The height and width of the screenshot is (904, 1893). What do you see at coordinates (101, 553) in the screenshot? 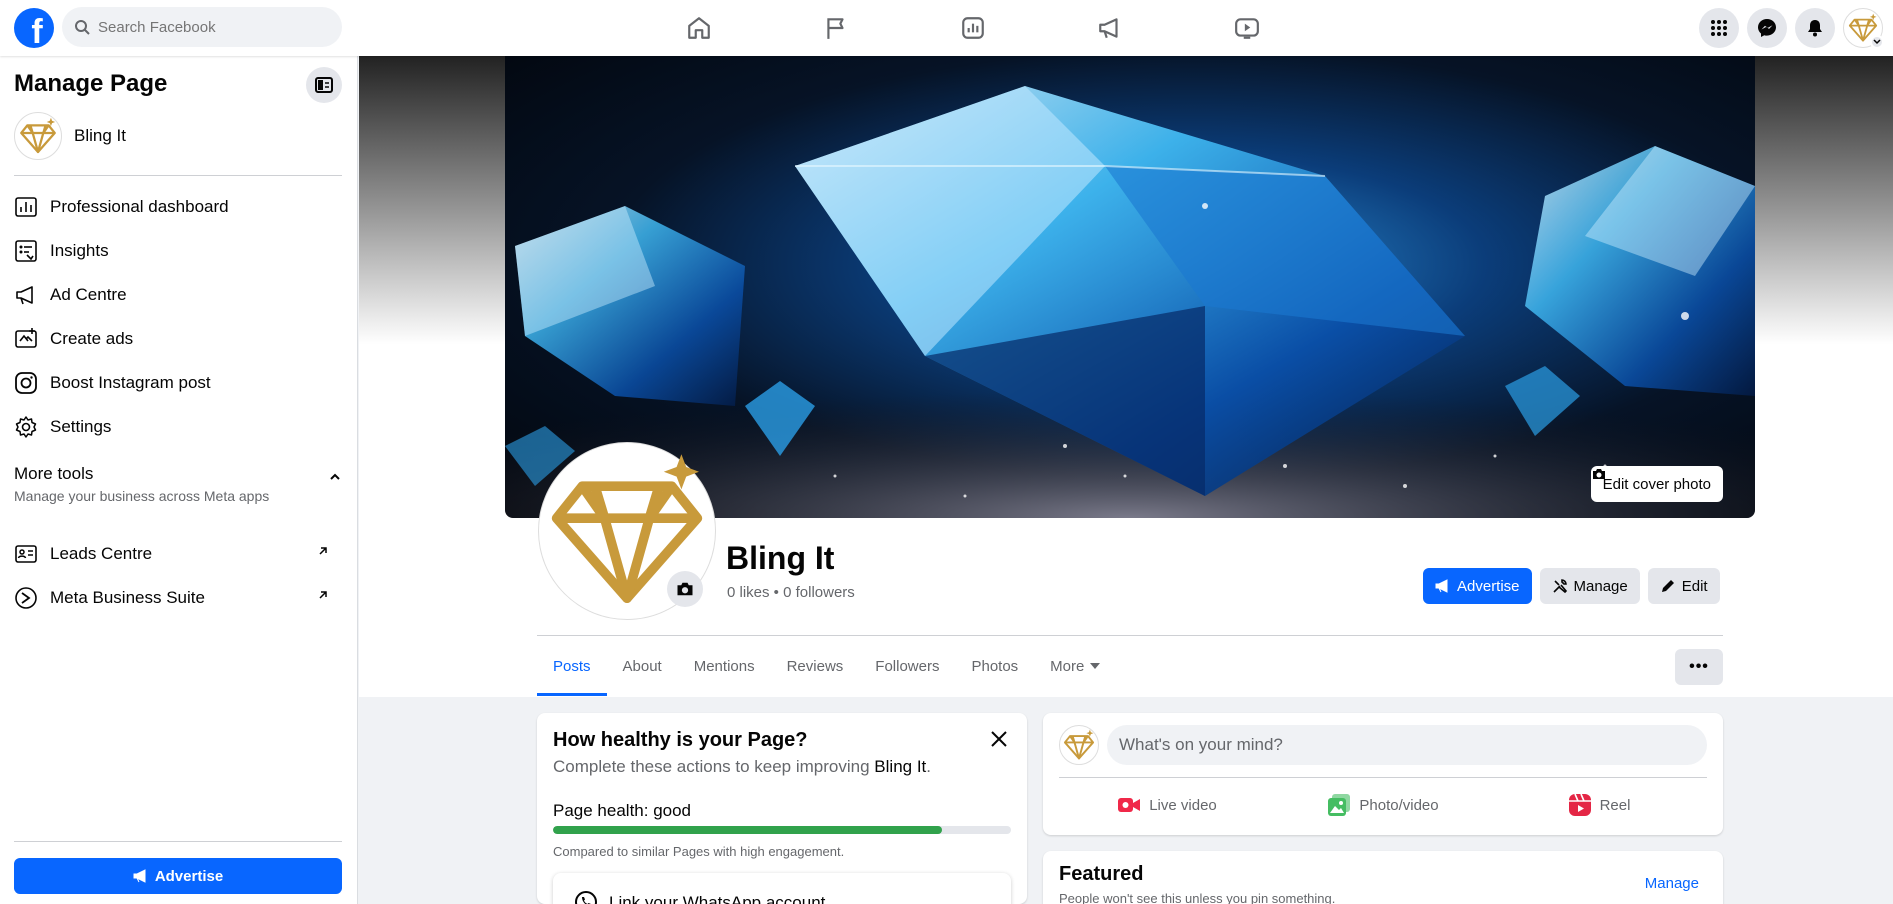
I see `sidebar-item-label: Leads Centre` at bounding box center [101, 553].